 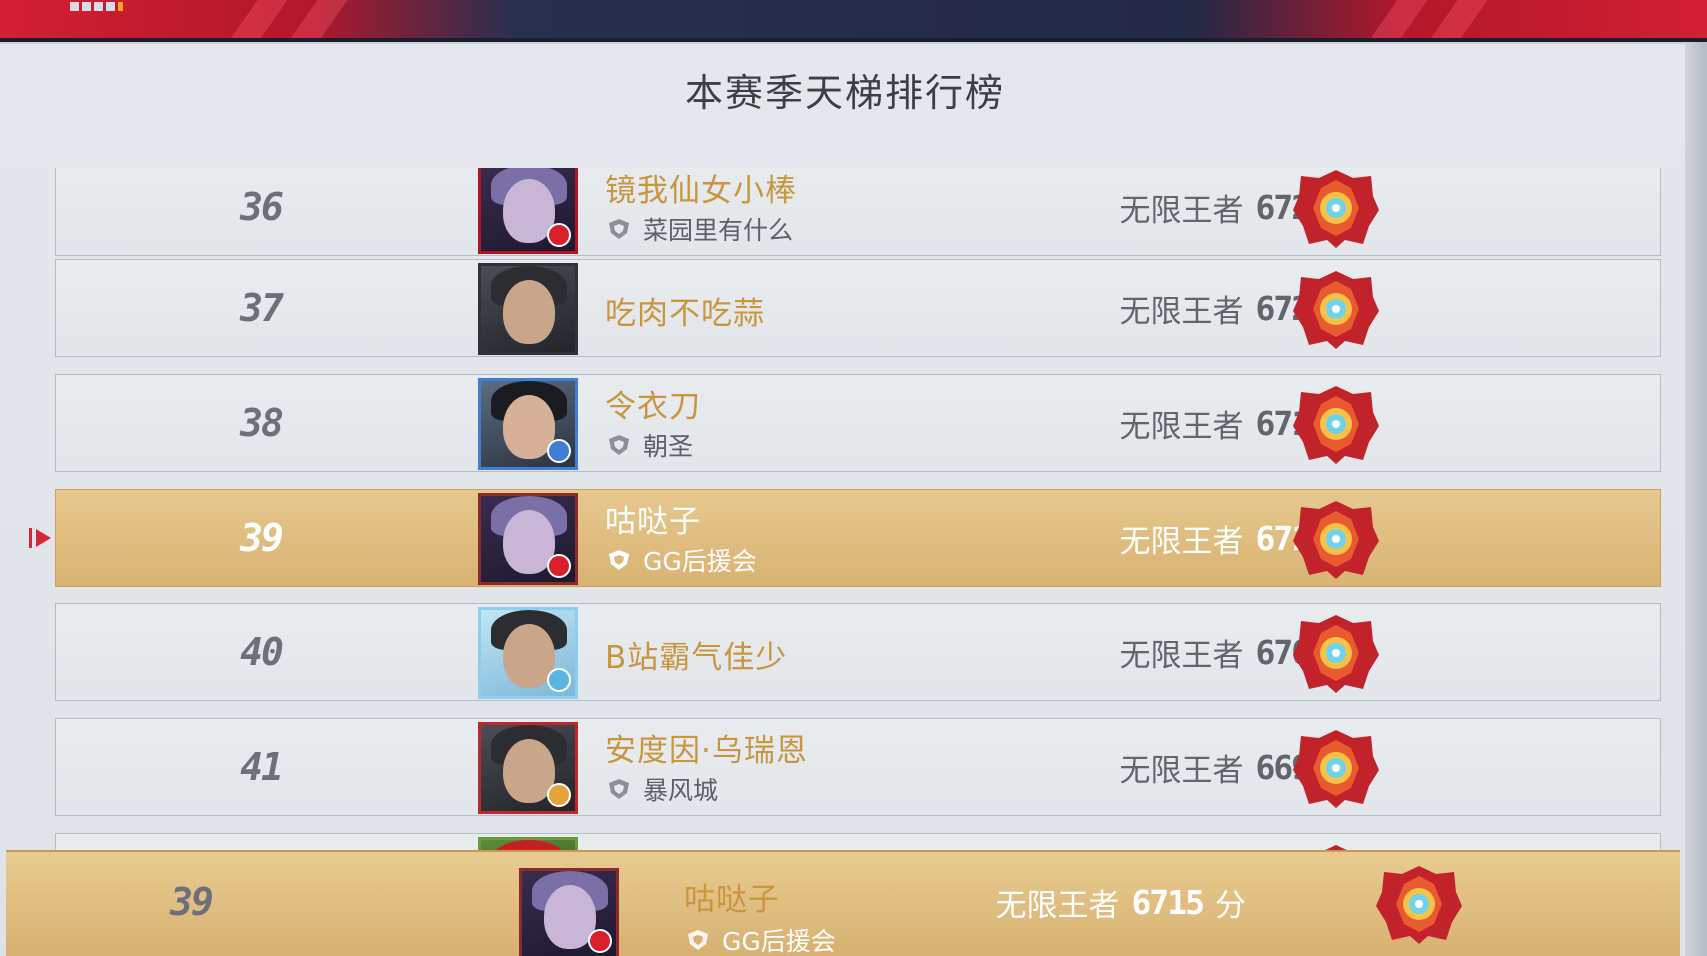 What do you see at coordinates (706, 751) in the screenshot?
I see `player-name: 安度因·乌瑞恩` at bounding box center [706, 751].